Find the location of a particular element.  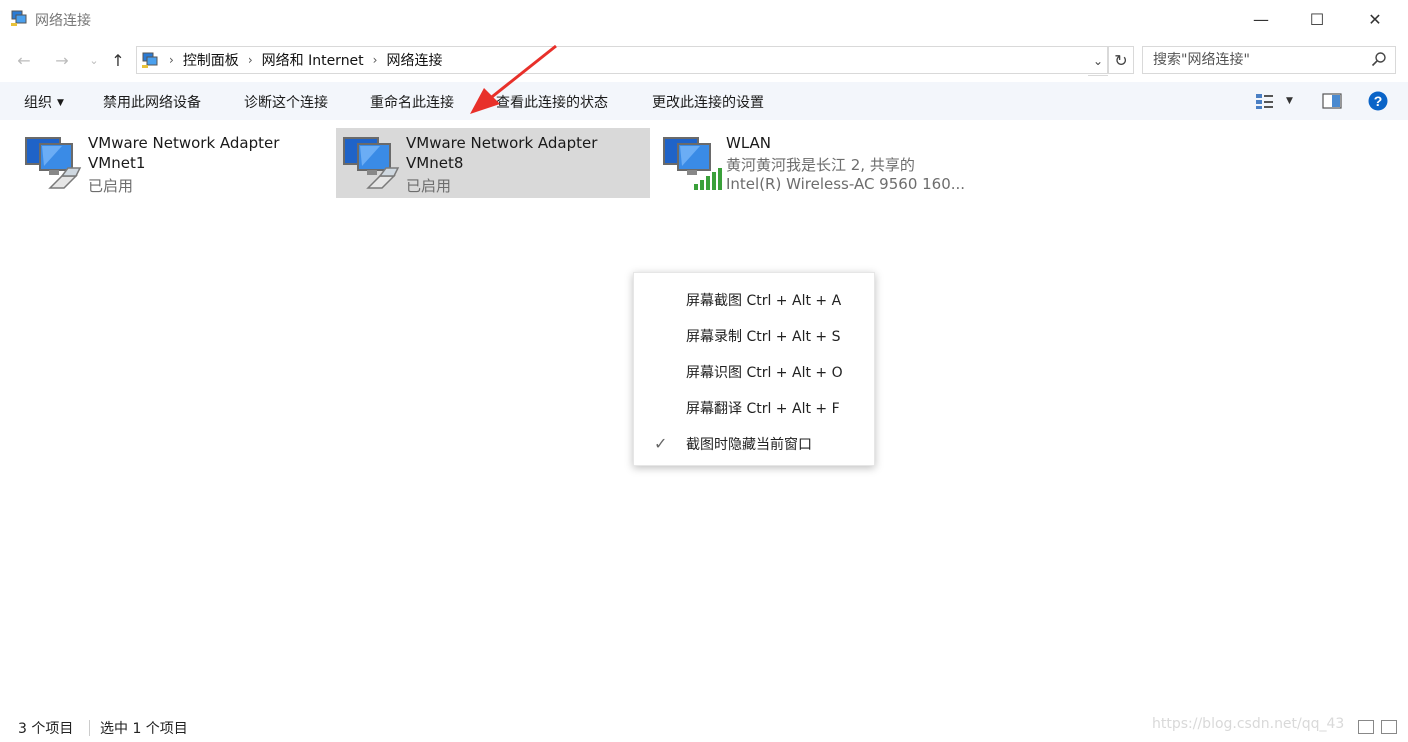

maximize-button: ☐ is located at coordinates (1317, 19).